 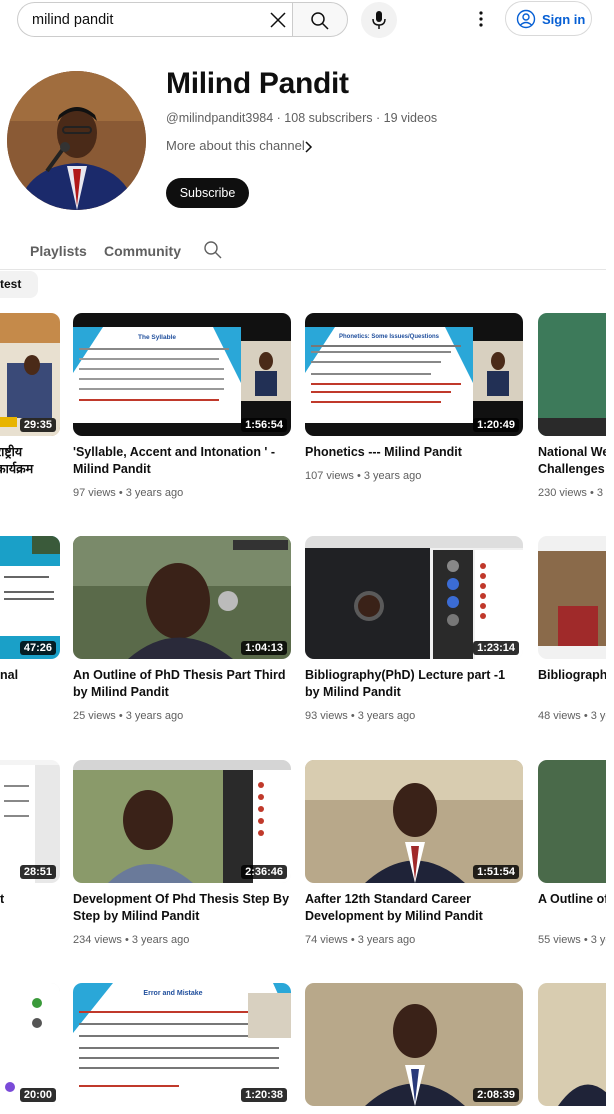 What do you see at coordinates (207, 193) in the screenshot?
I see `subscribe-button: Subscribe` at bounding box center [207, 193].